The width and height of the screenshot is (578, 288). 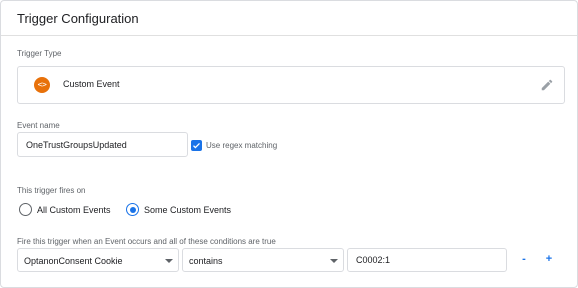 What do you see at coordinates (73, 261) in the screenshot?
I see `condition-variable-value: OptanonConsent Cookie` at bounding box center [73, 261].